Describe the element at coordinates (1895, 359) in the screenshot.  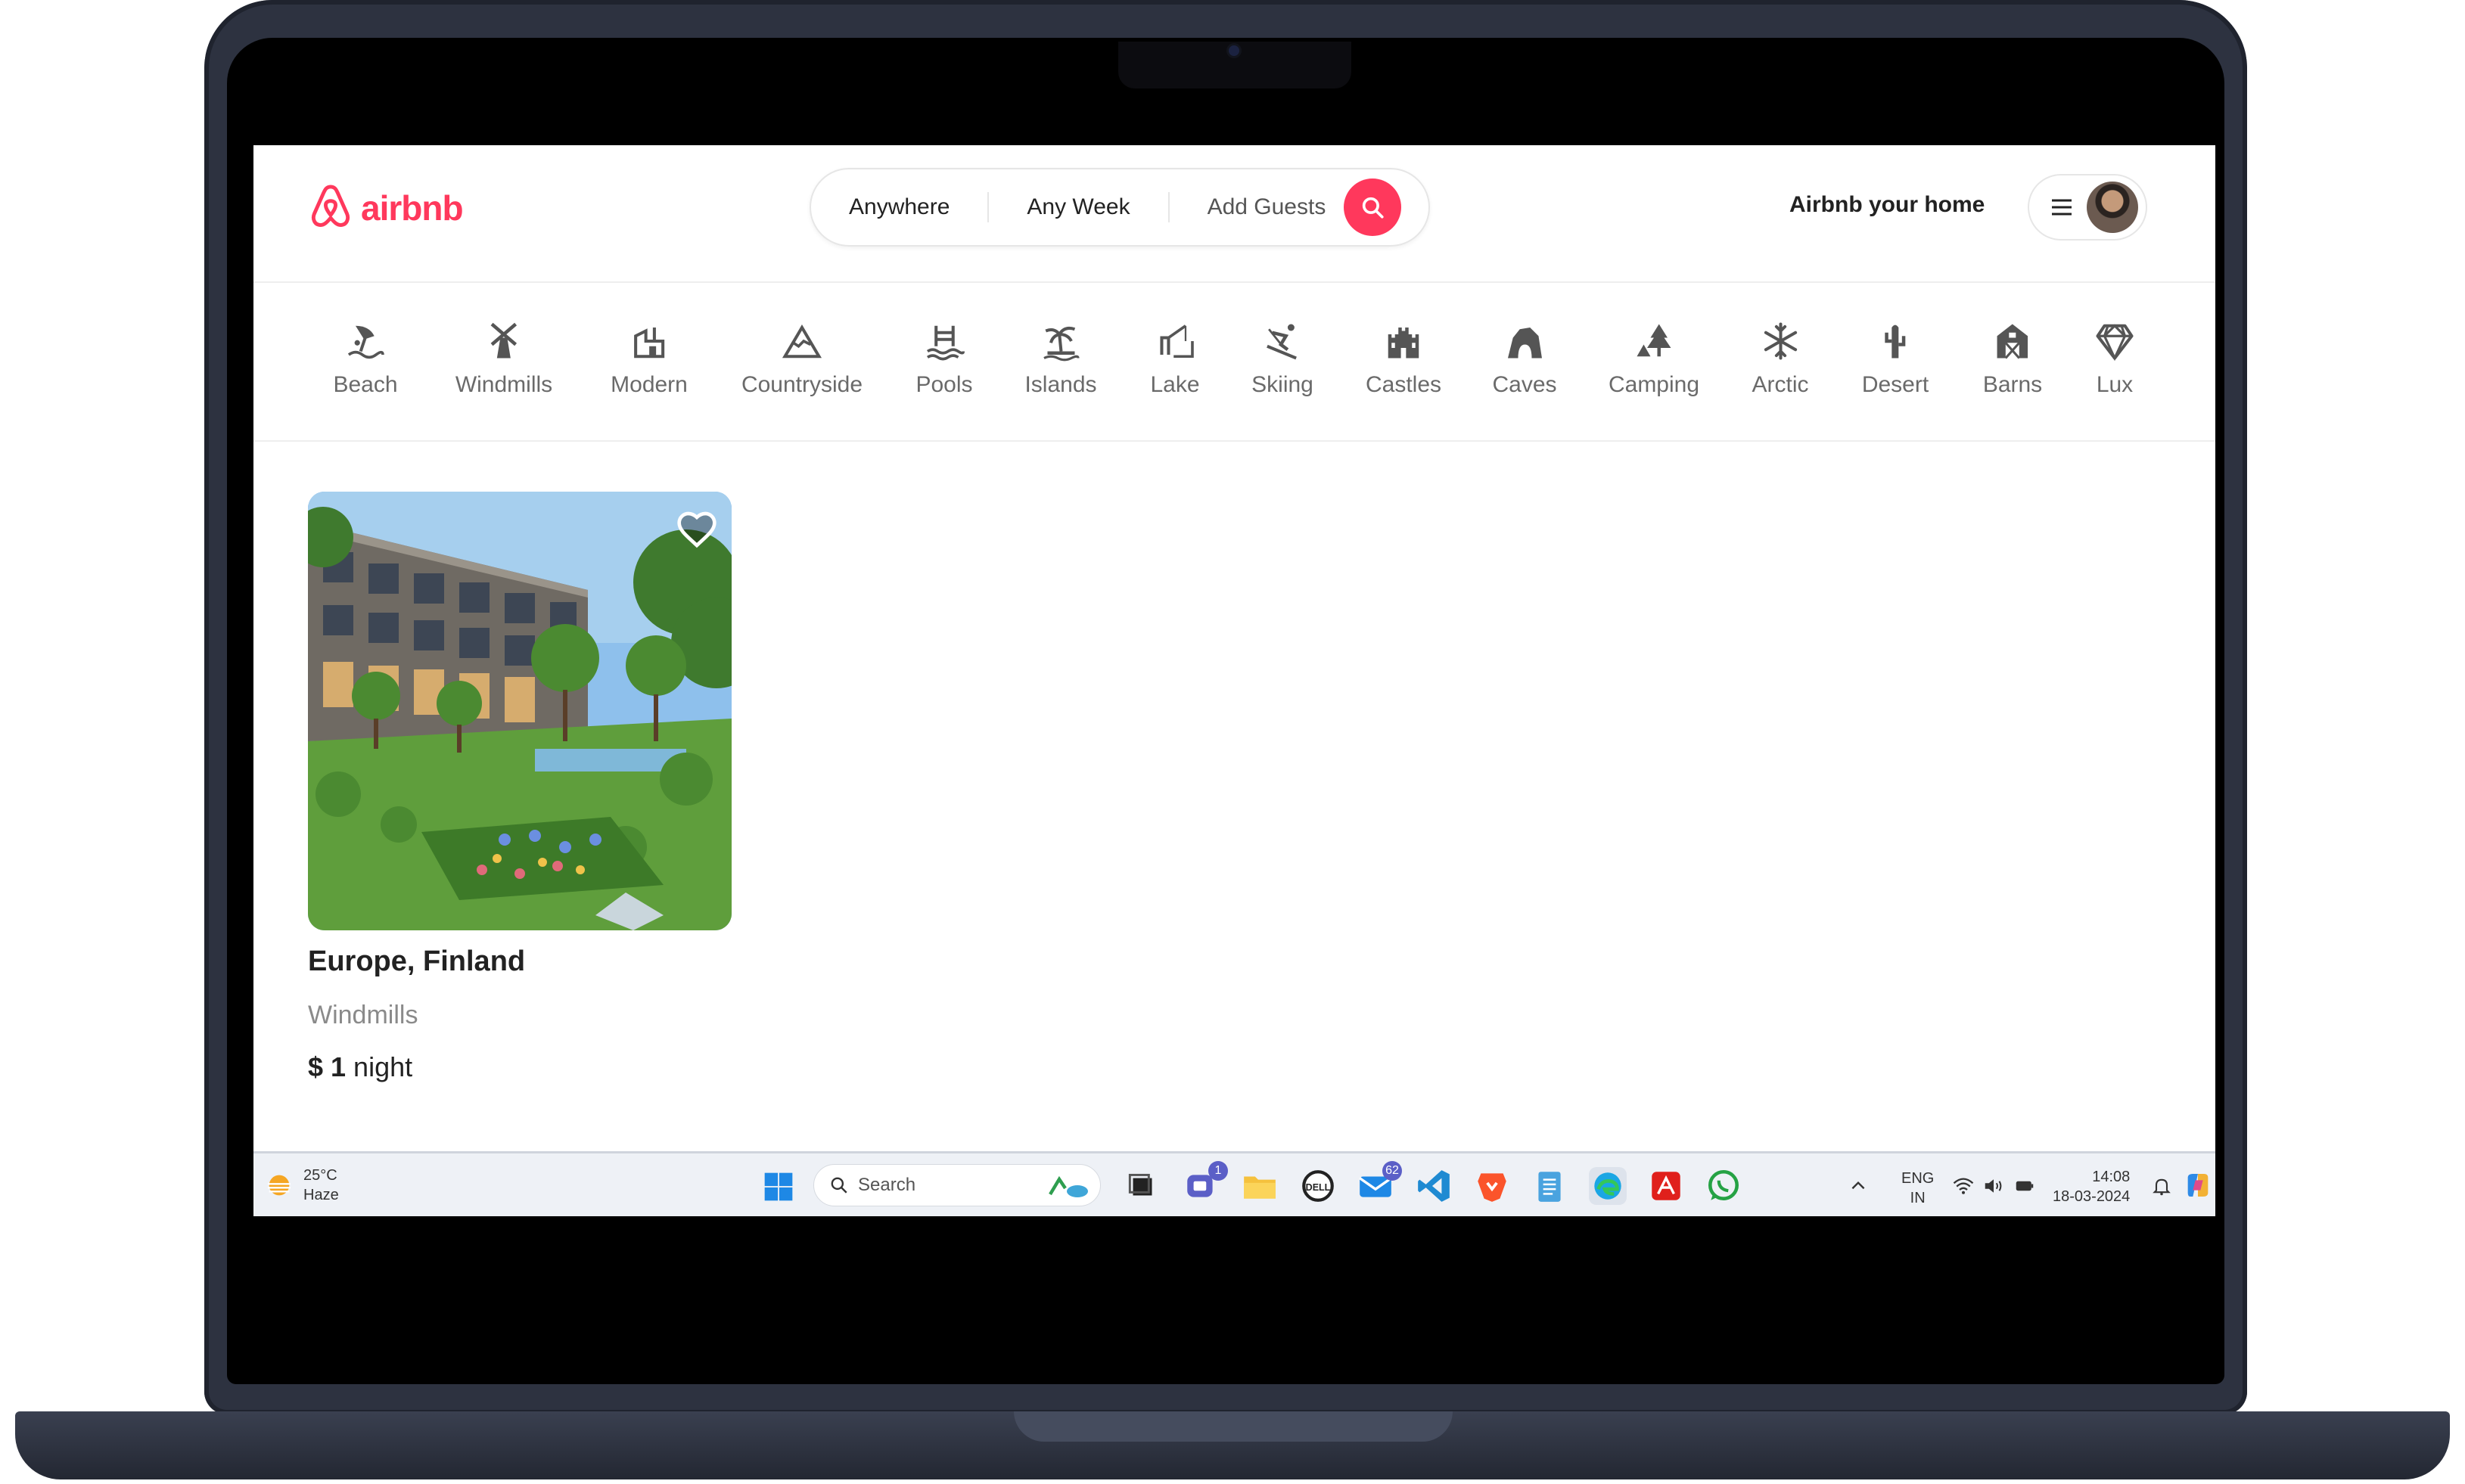
I see `category-desert: Desert` at that location.